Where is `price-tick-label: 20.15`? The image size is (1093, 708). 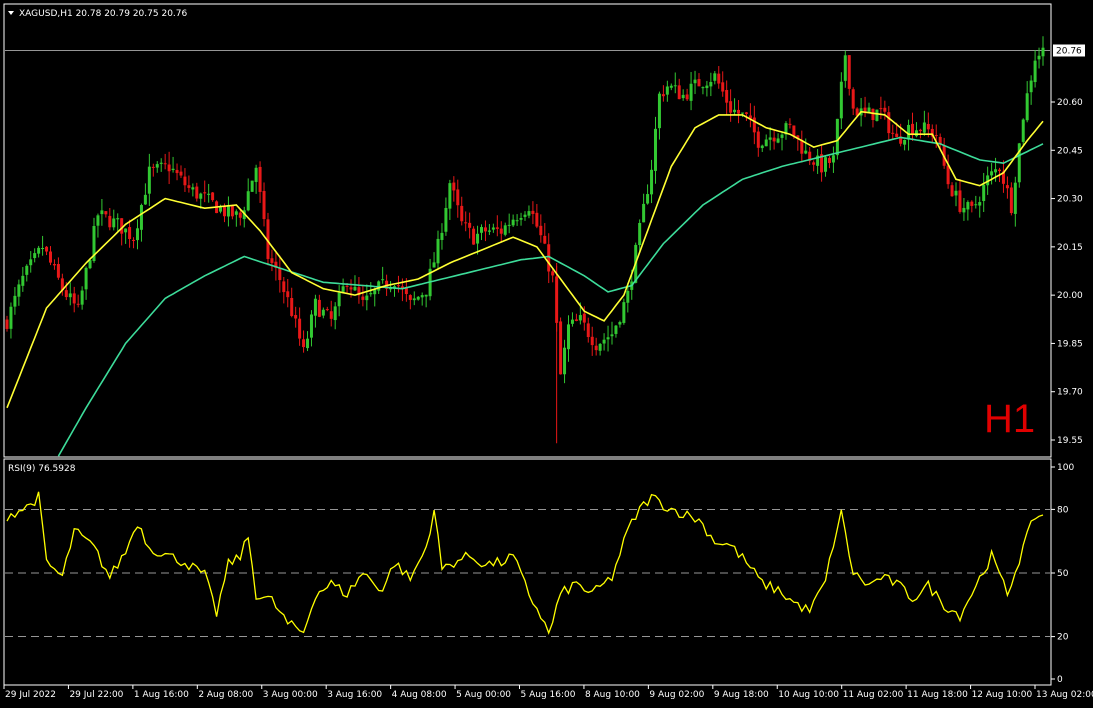
price-tick-label: 20.15 is located at coordinates (1070, 248).